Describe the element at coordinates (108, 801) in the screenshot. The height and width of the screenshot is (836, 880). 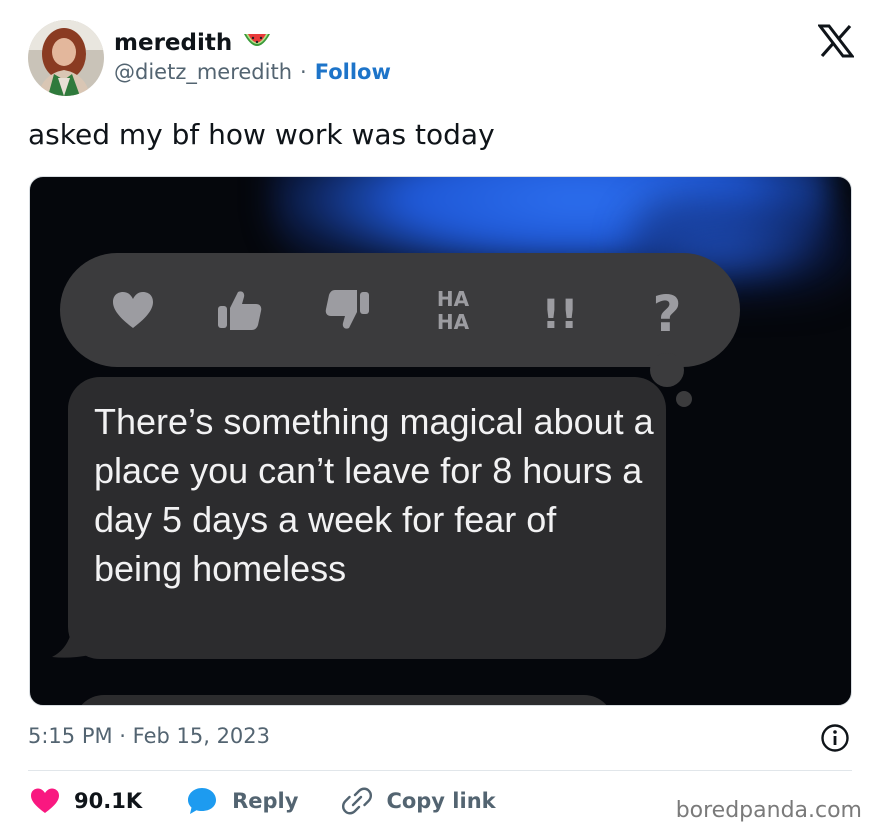
I see `like-count: 90.1K` at that location.